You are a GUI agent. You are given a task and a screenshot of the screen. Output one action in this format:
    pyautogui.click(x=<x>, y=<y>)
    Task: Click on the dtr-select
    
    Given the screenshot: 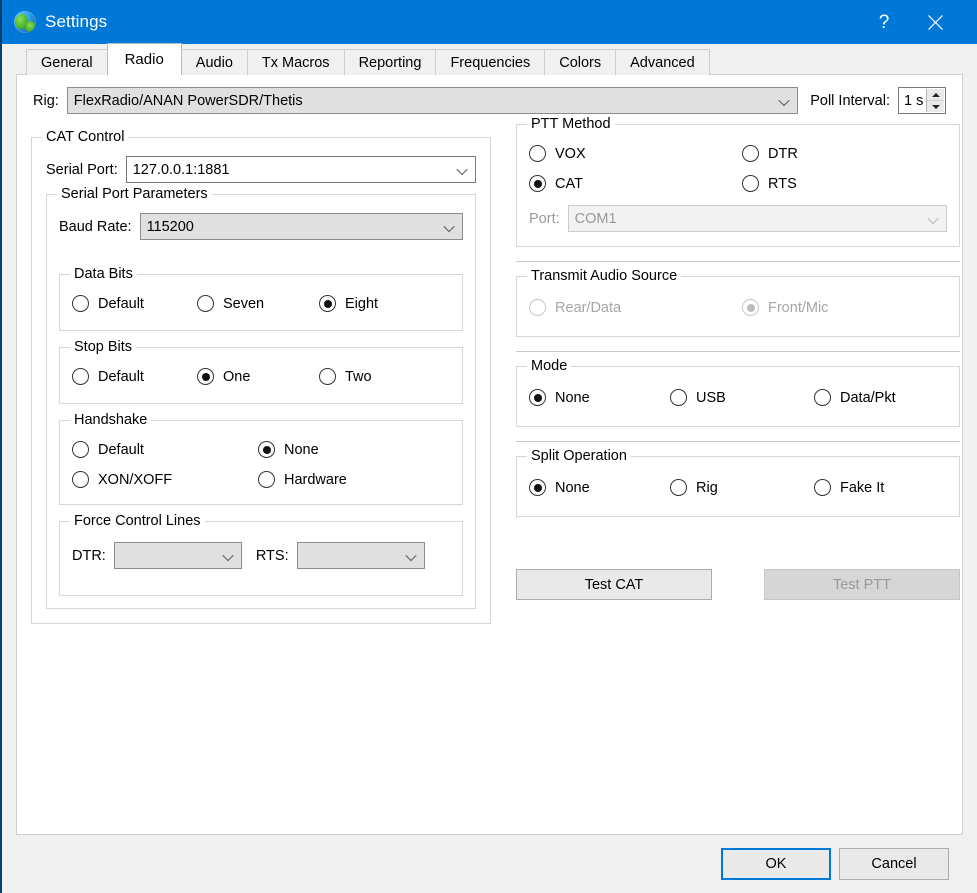 What is the action you would take?
    pyautogui.click(x=177, y=555)
    